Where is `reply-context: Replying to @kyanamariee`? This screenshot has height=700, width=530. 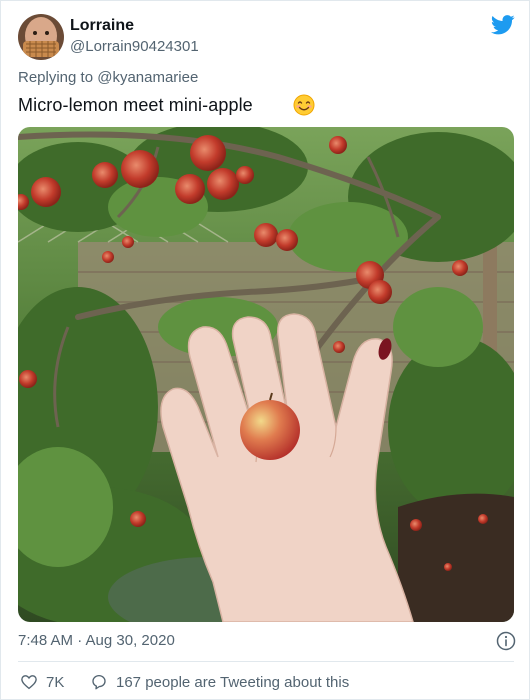 reply-context: Replying to @kyanamariee is located at coordinates (108, 77).